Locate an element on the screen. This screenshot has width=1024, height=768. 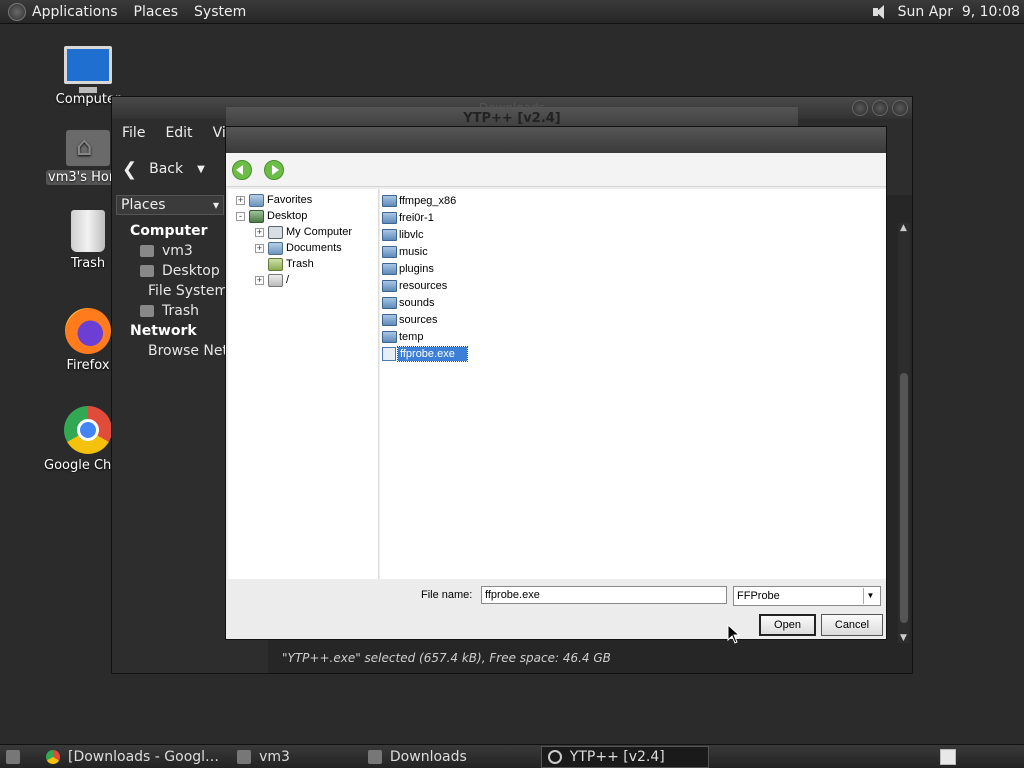
ytp-icon is located at coordinates (554, 756).